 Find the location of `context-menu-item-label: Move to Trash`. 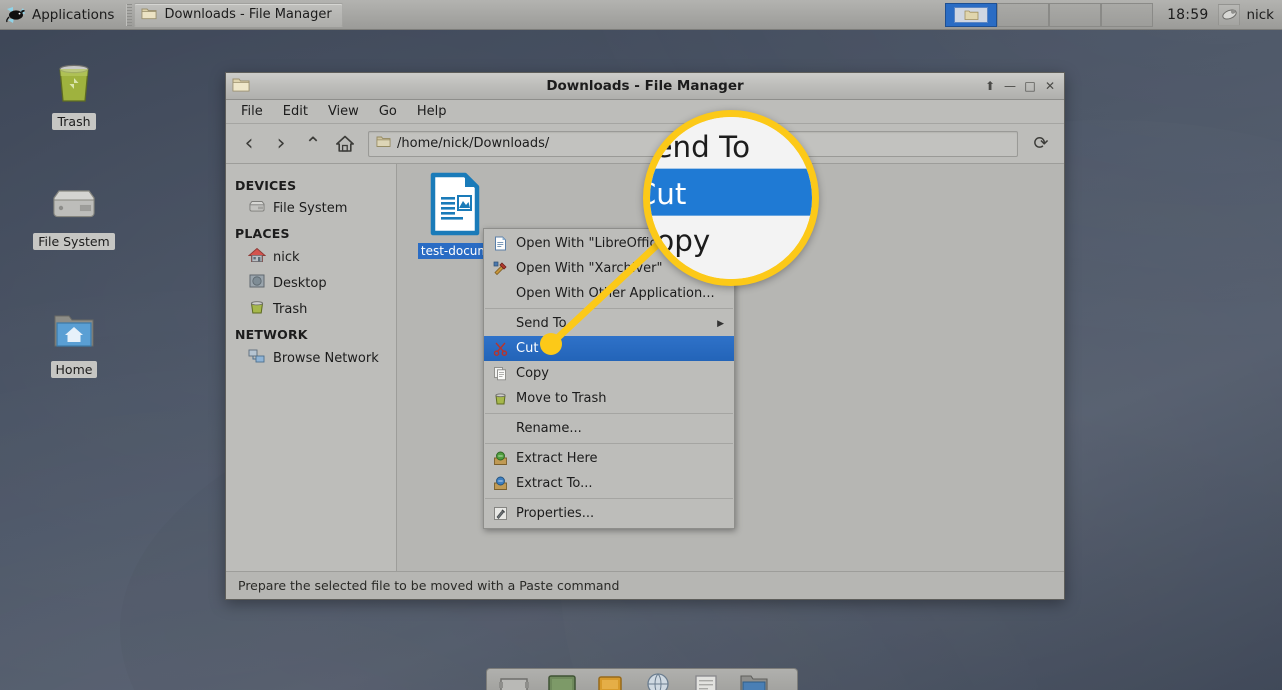

context-menu-item-label: Move to Trash is located at coordinates (561, 398).